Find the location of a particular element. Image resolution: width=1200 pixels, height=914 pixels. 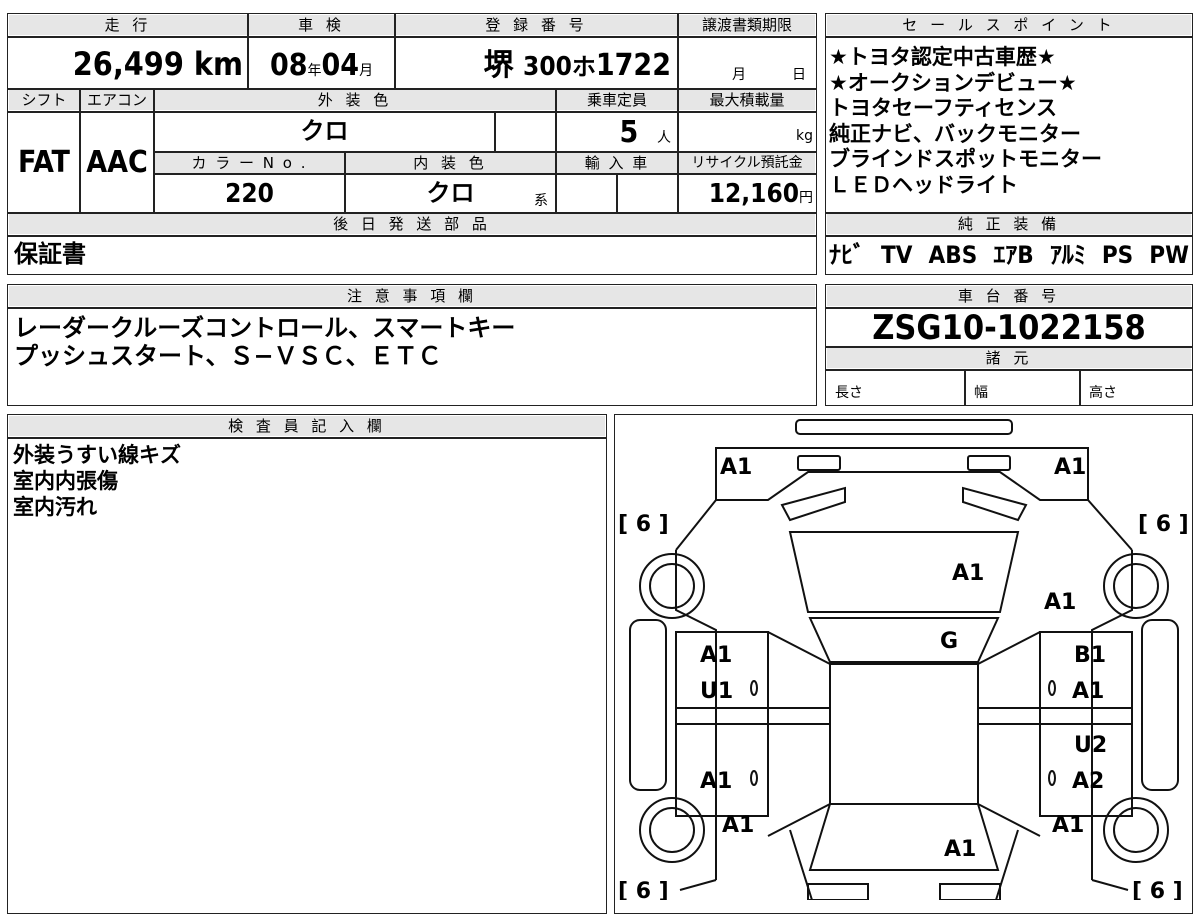

interior-color-label: 内 装 色 is located at coordinates (450, 163).